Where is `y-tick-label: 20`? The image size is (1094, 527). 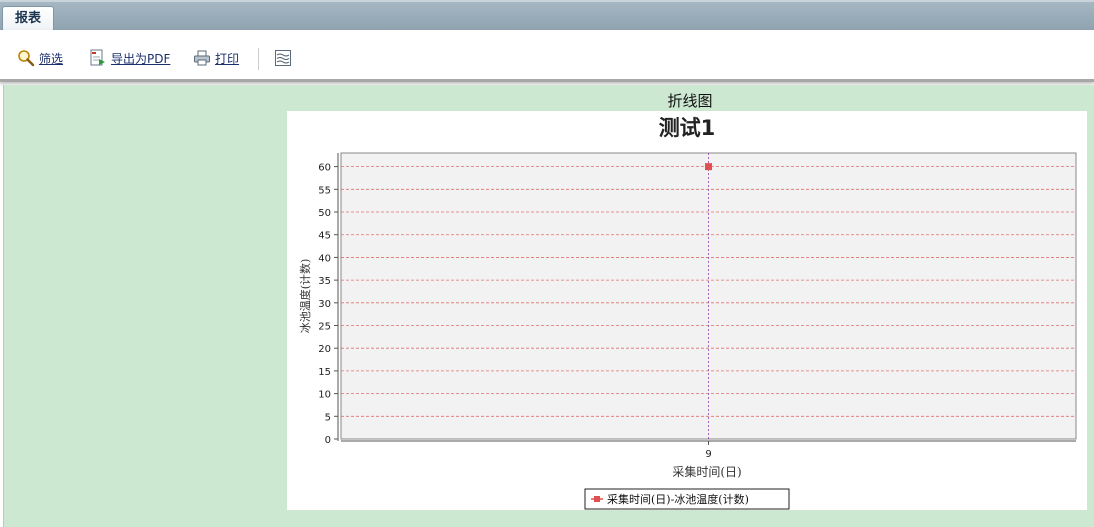
y-tick-label: 20 is located at coordinates (324, 349).